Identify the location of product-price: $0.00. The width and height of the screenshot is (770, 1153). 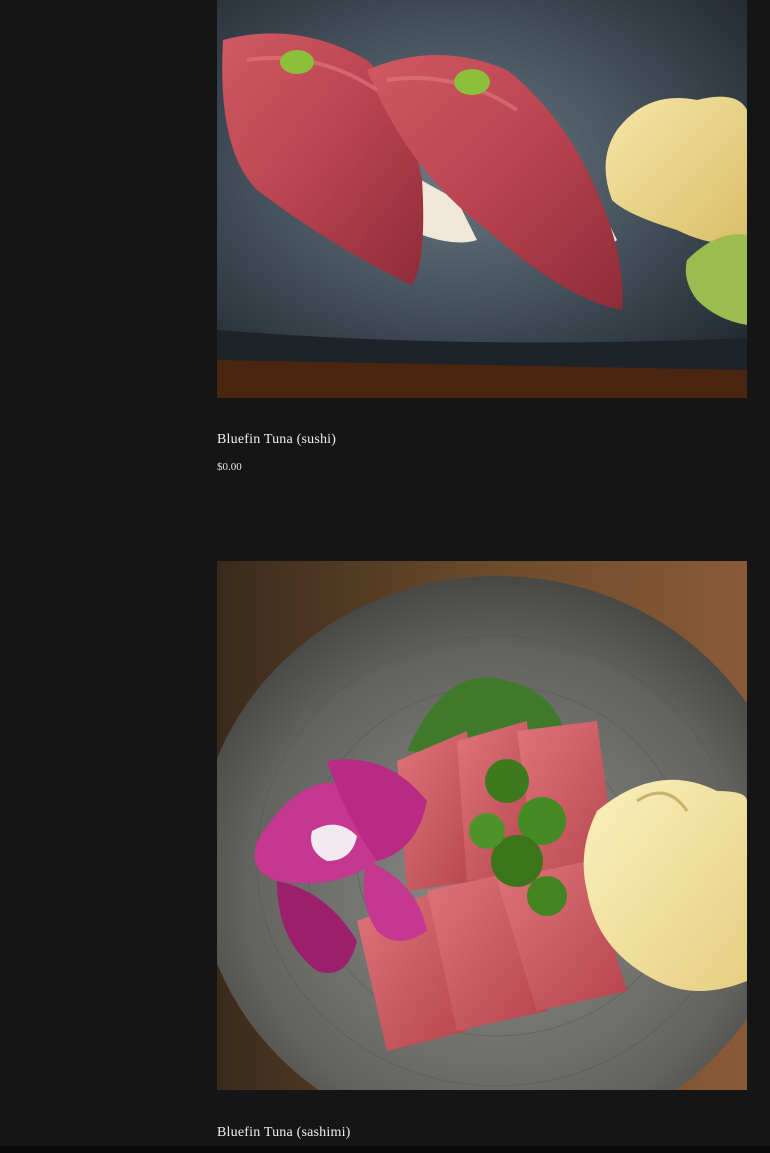
(229, 467).